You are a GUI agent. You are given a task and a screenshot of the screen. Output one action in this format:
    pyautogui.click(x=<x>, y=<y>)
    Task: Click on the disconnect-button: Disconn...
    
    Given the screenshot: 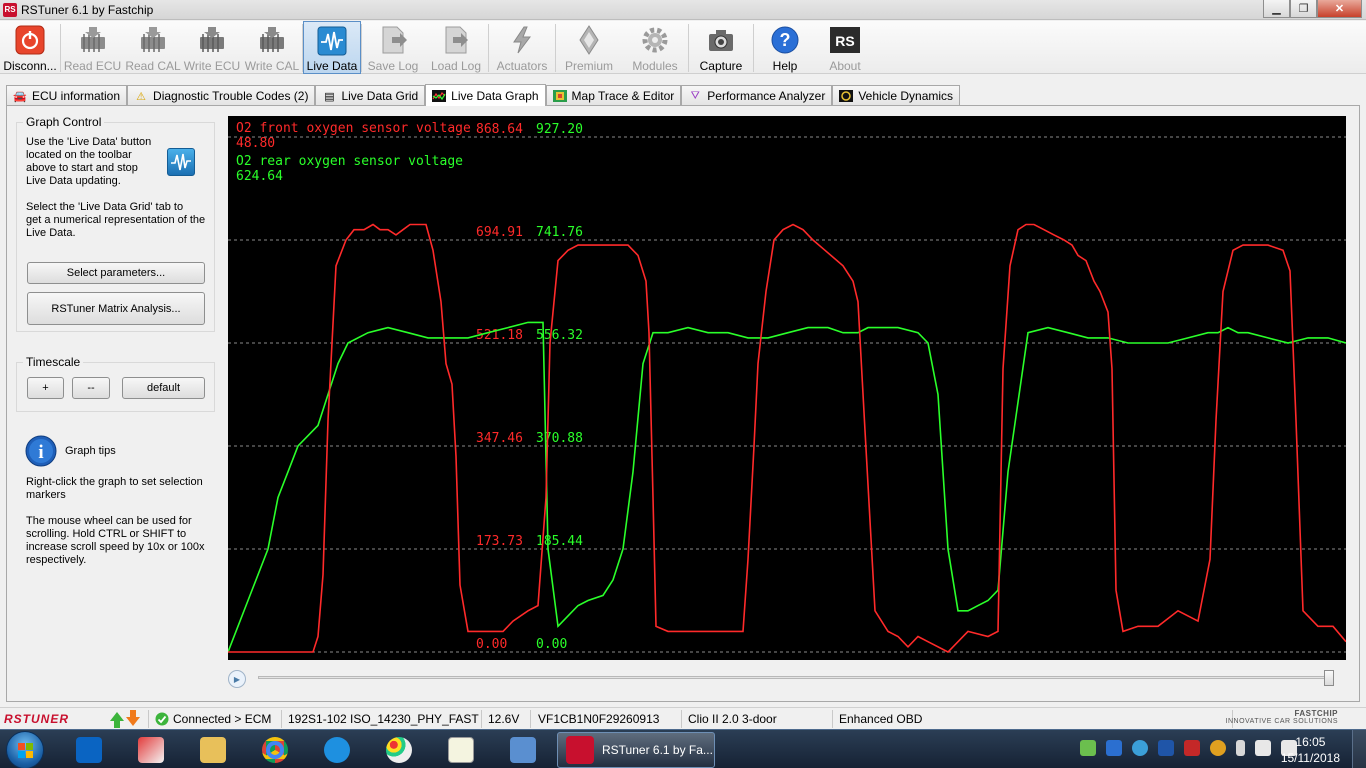 What is the action you would take?
    pyautogui.click(x=30, y=47)
    